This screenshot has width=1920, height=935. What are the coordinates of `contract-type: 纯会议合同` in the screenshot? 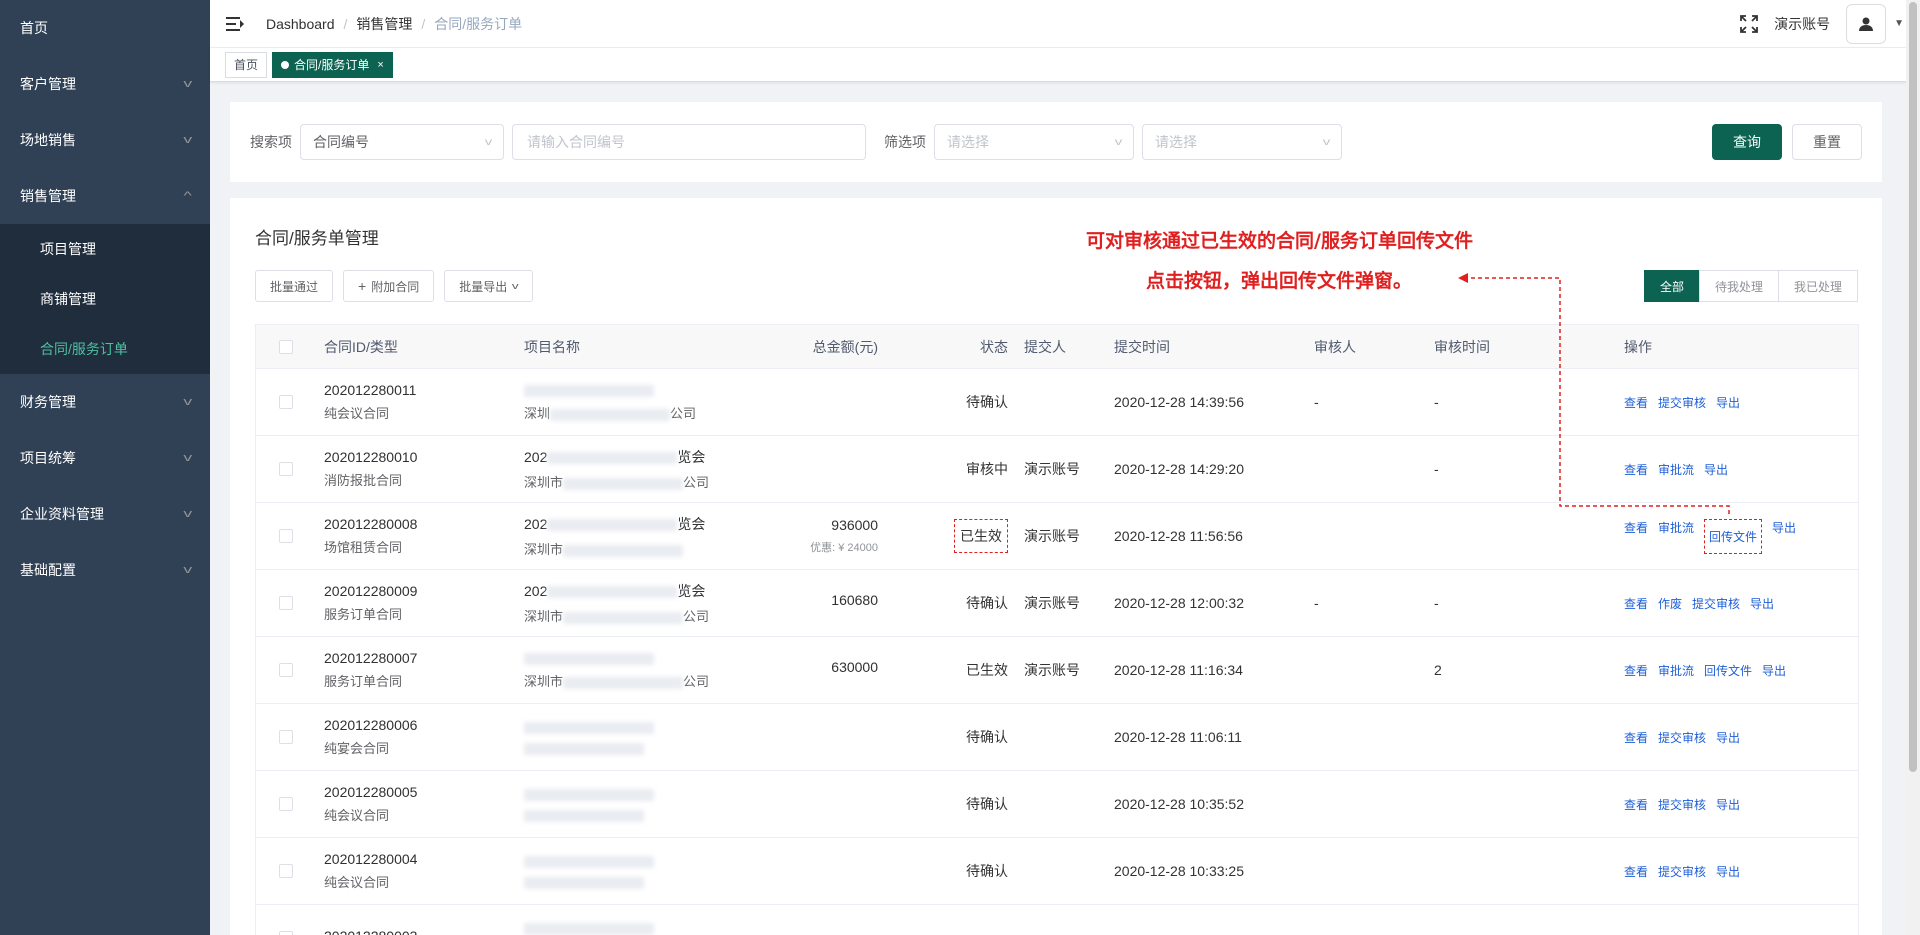 It's located at (357, 413).